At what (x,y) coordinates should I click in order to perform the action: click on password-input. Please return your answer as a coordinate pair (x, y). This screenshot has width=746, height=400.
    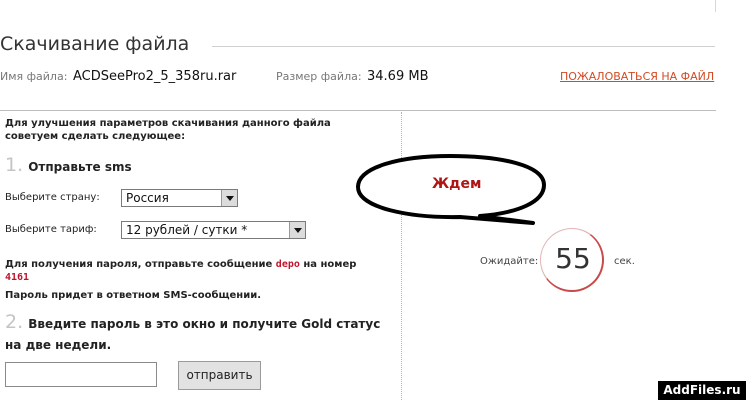
    Looking at the image, I should click on (81, 374).